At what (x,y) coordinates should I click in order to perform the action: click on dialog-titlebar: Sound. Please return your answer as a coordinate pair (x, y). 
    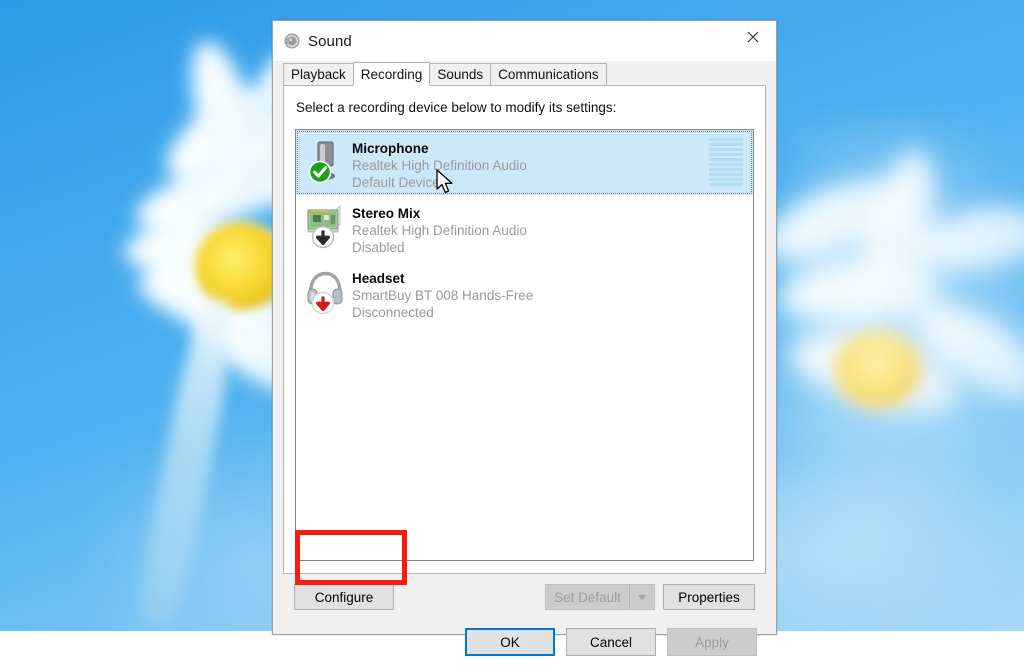
    Looking at the image, I should click on (524, 41).